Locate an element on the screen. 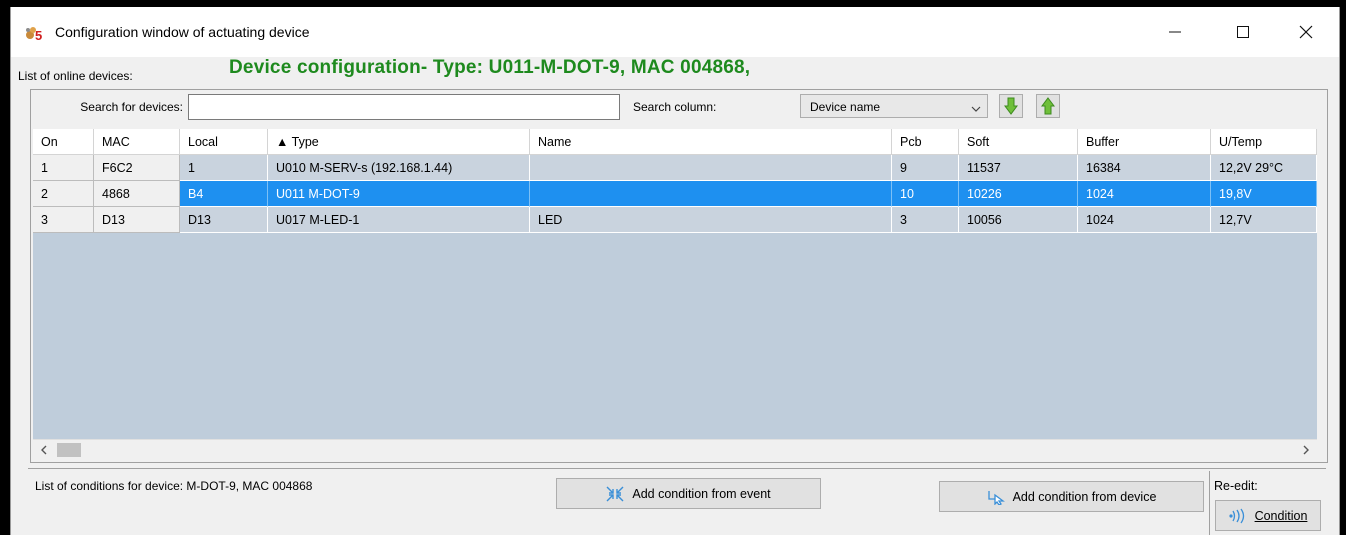 Image resolution: width=1346 pixels, height=535 pixels. cell-mac: D13 is located at coordinates (137, 220).